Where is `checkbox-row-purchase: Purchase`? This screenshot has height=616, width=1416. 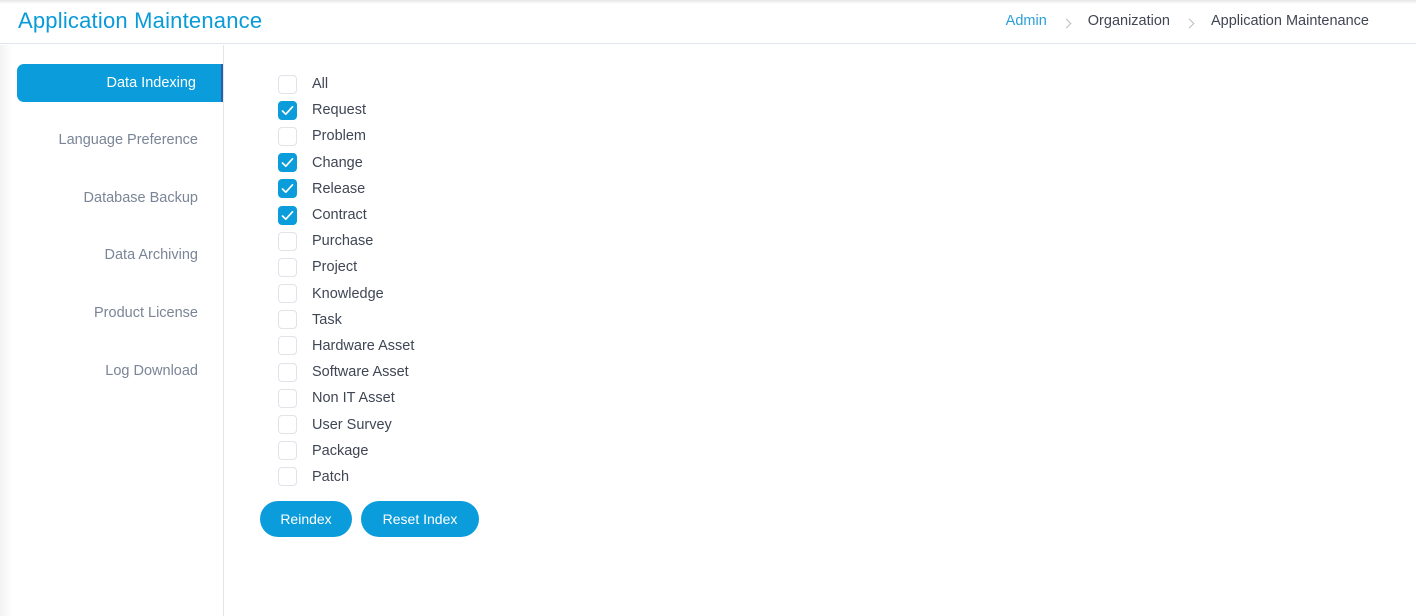 checkbox-row-purchase: Purchase is located at coordinates (346, 241).